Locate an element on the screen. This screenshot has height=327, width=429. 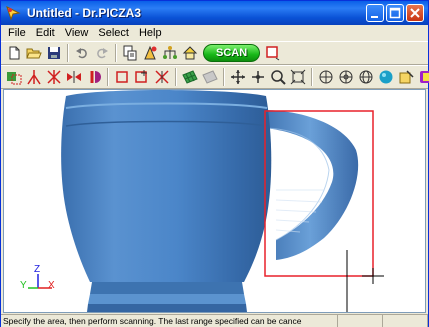
minimize-button is located at coordinates (375, 13).